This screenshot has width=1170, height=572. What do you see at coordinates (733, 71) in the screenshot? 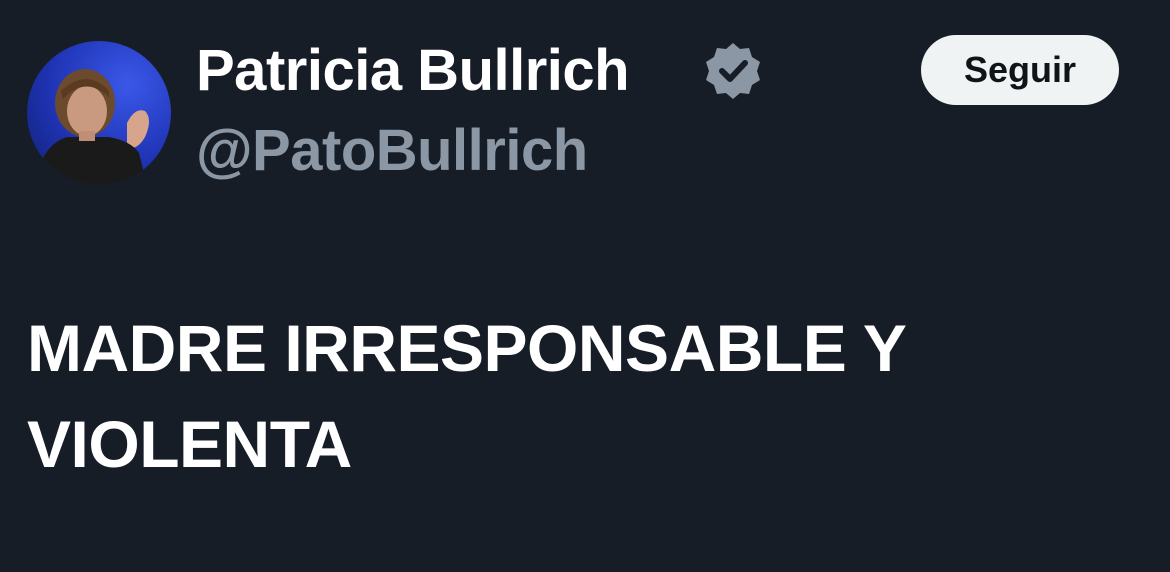
I see `verified-badge-icon` at bounding box center [733, 71].